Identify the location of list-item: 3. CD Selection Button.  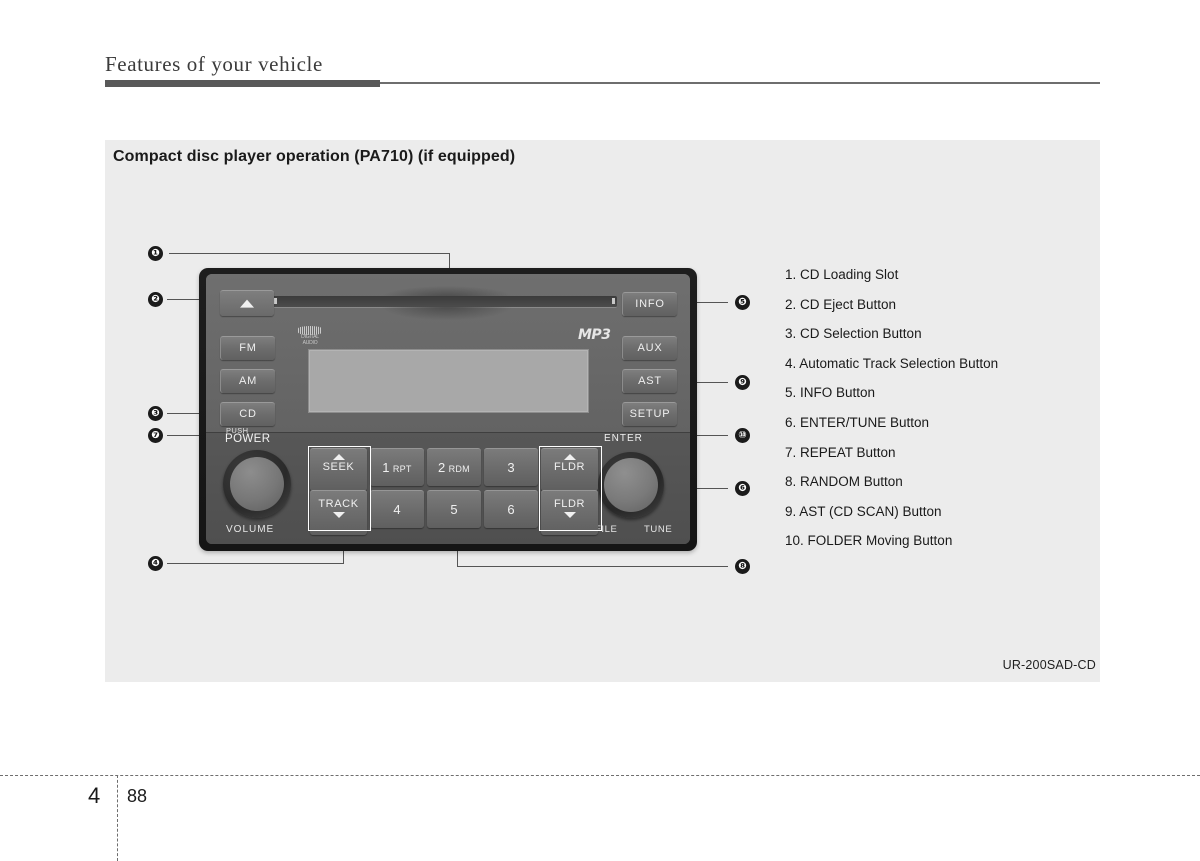
(853, 334).